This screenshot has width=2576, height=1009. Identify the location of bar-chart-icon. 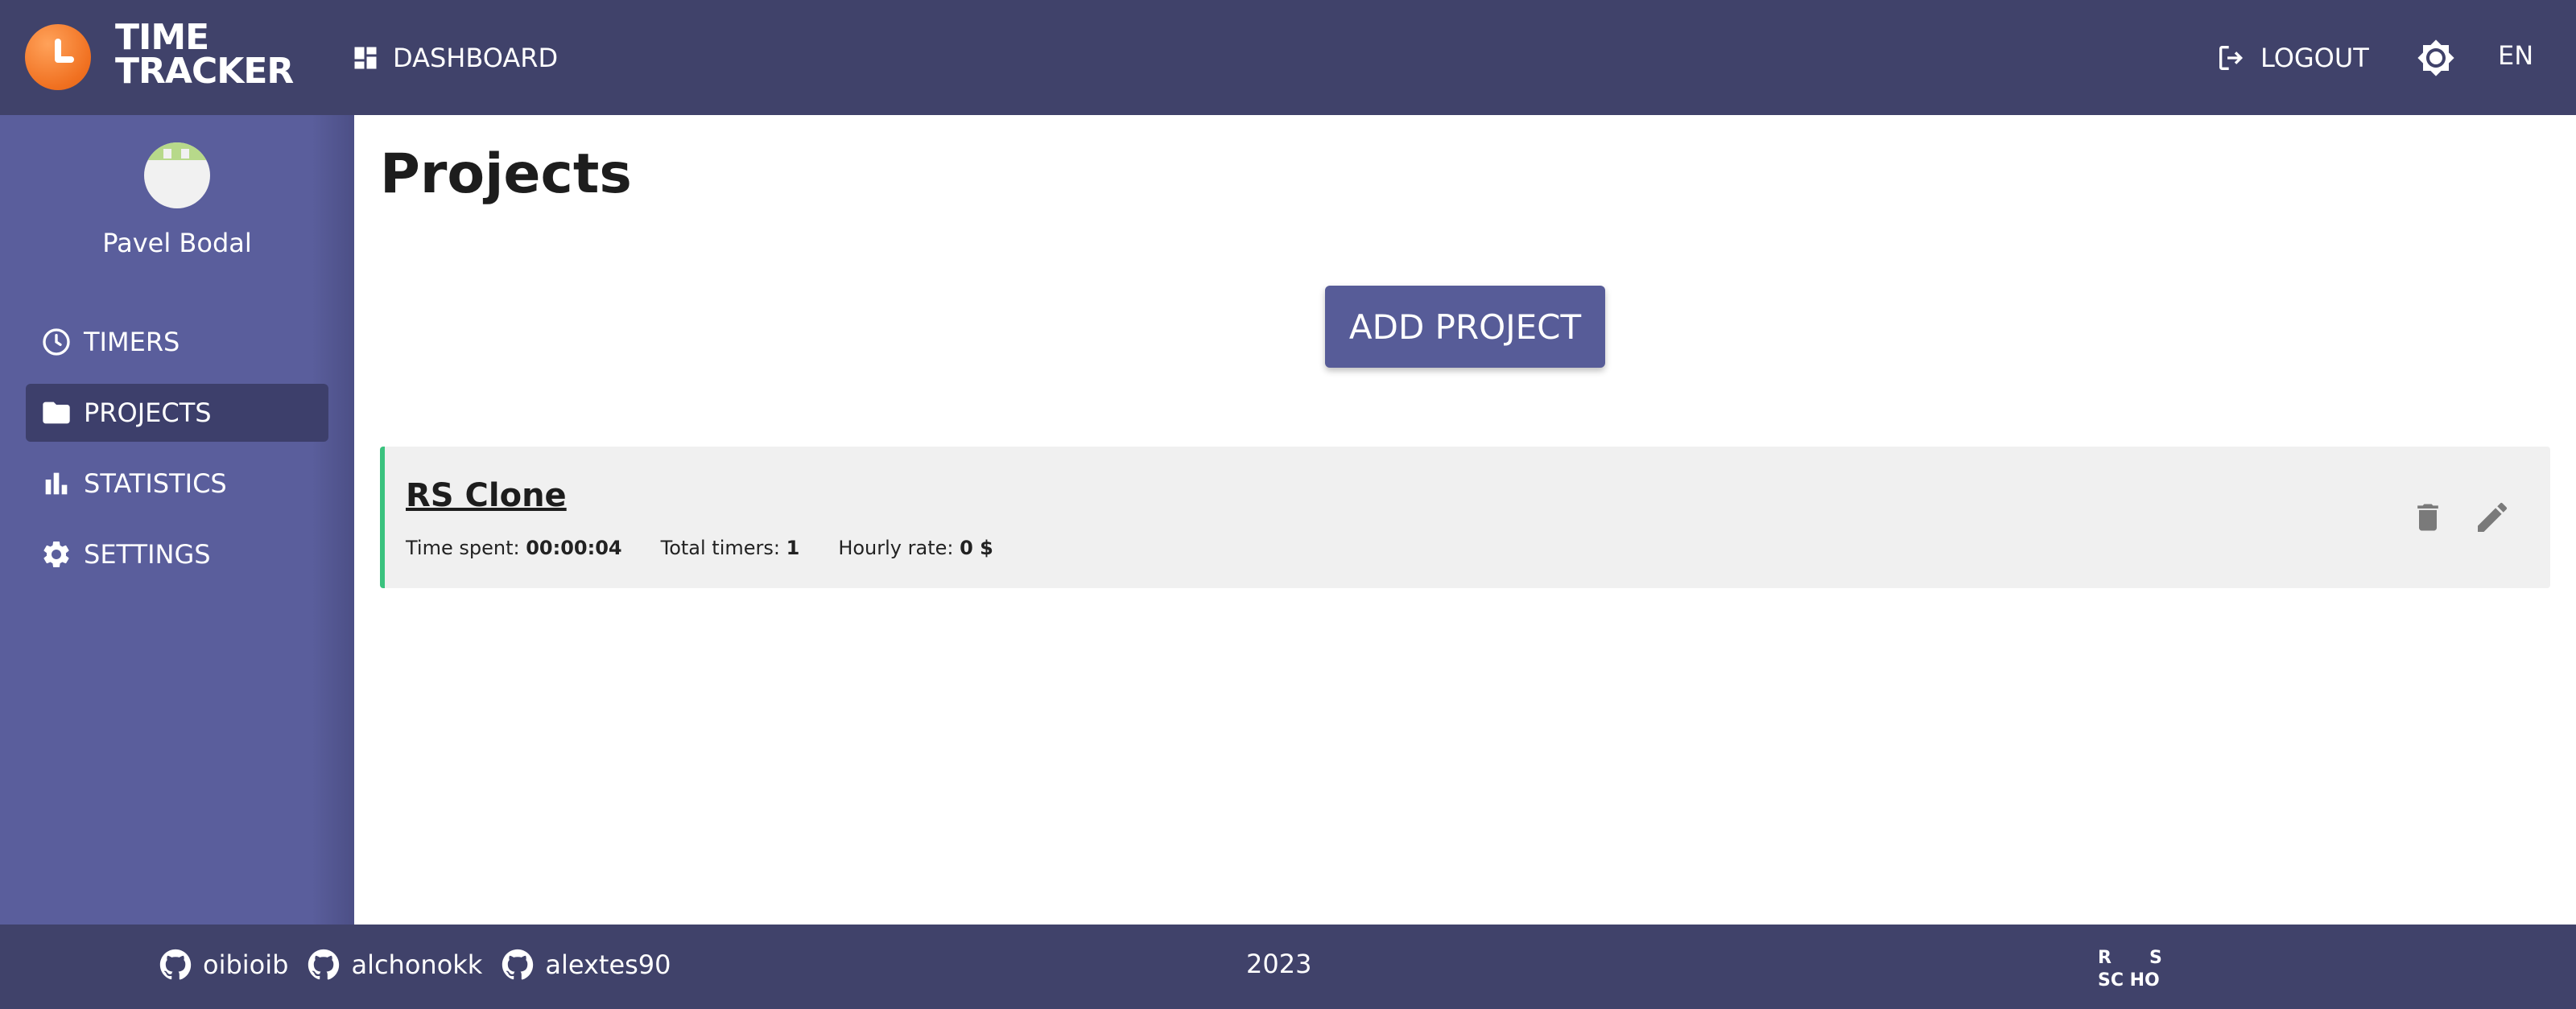
(56, 484).